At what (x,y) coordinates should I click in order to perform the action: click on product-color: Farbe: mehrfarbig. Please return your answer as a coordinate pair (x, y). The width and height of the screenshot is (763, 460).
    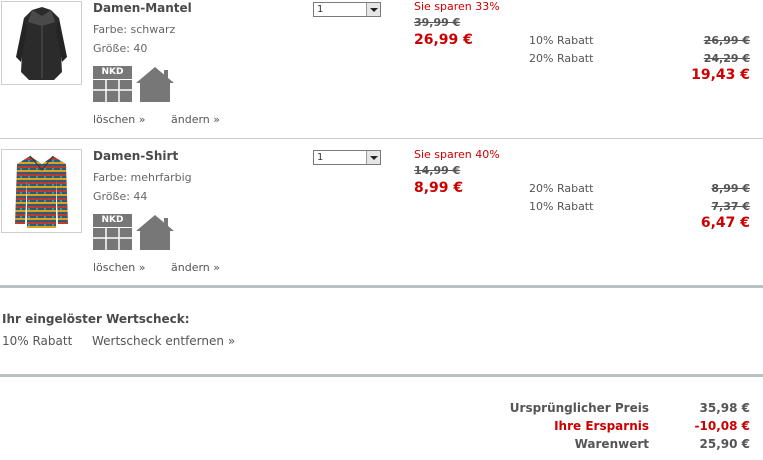
    Looking at the image, I should click on (142, 177).